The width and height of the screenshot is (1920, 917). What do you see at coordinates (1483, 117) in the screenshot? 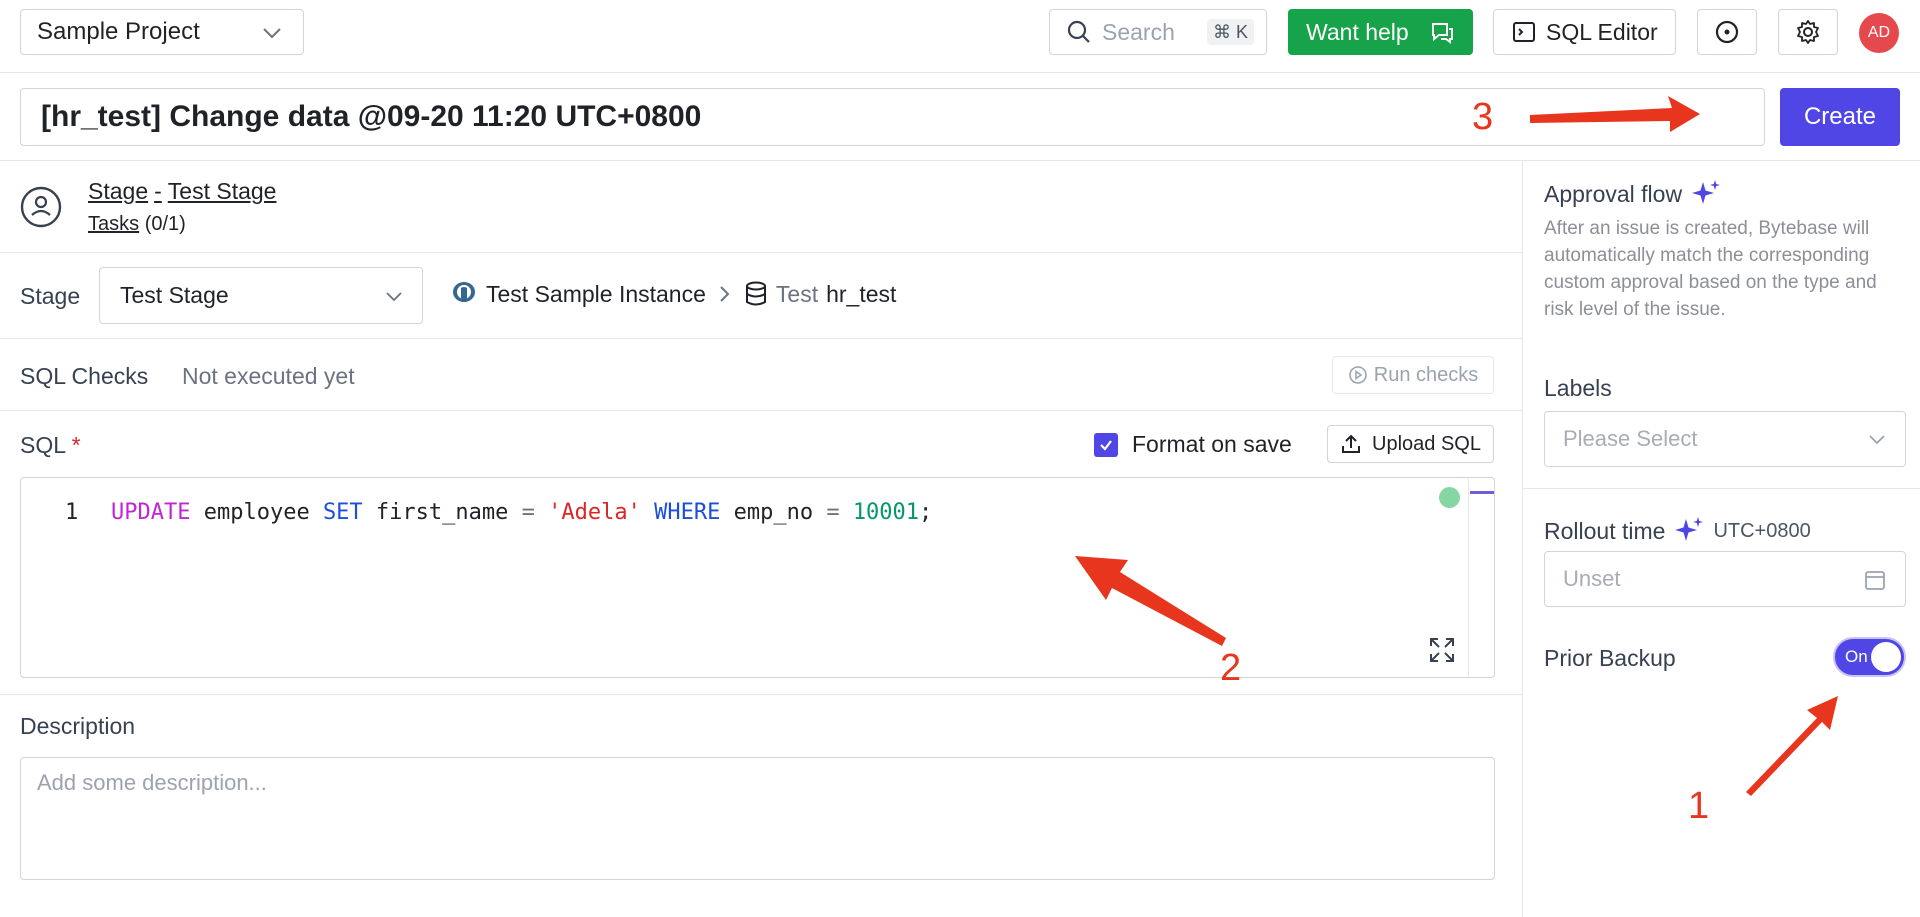
I see `annotation-number-3: 3` at bounding box center [1483, 117].